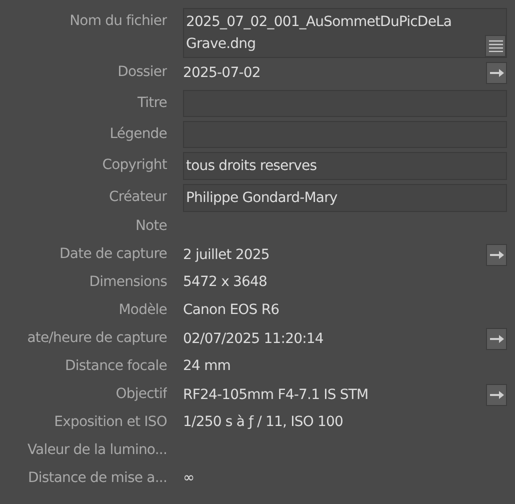  Describe the element at coordinates (226, 255) in the screenshot. I see `field-value: 2 juillet 2025` at that location.